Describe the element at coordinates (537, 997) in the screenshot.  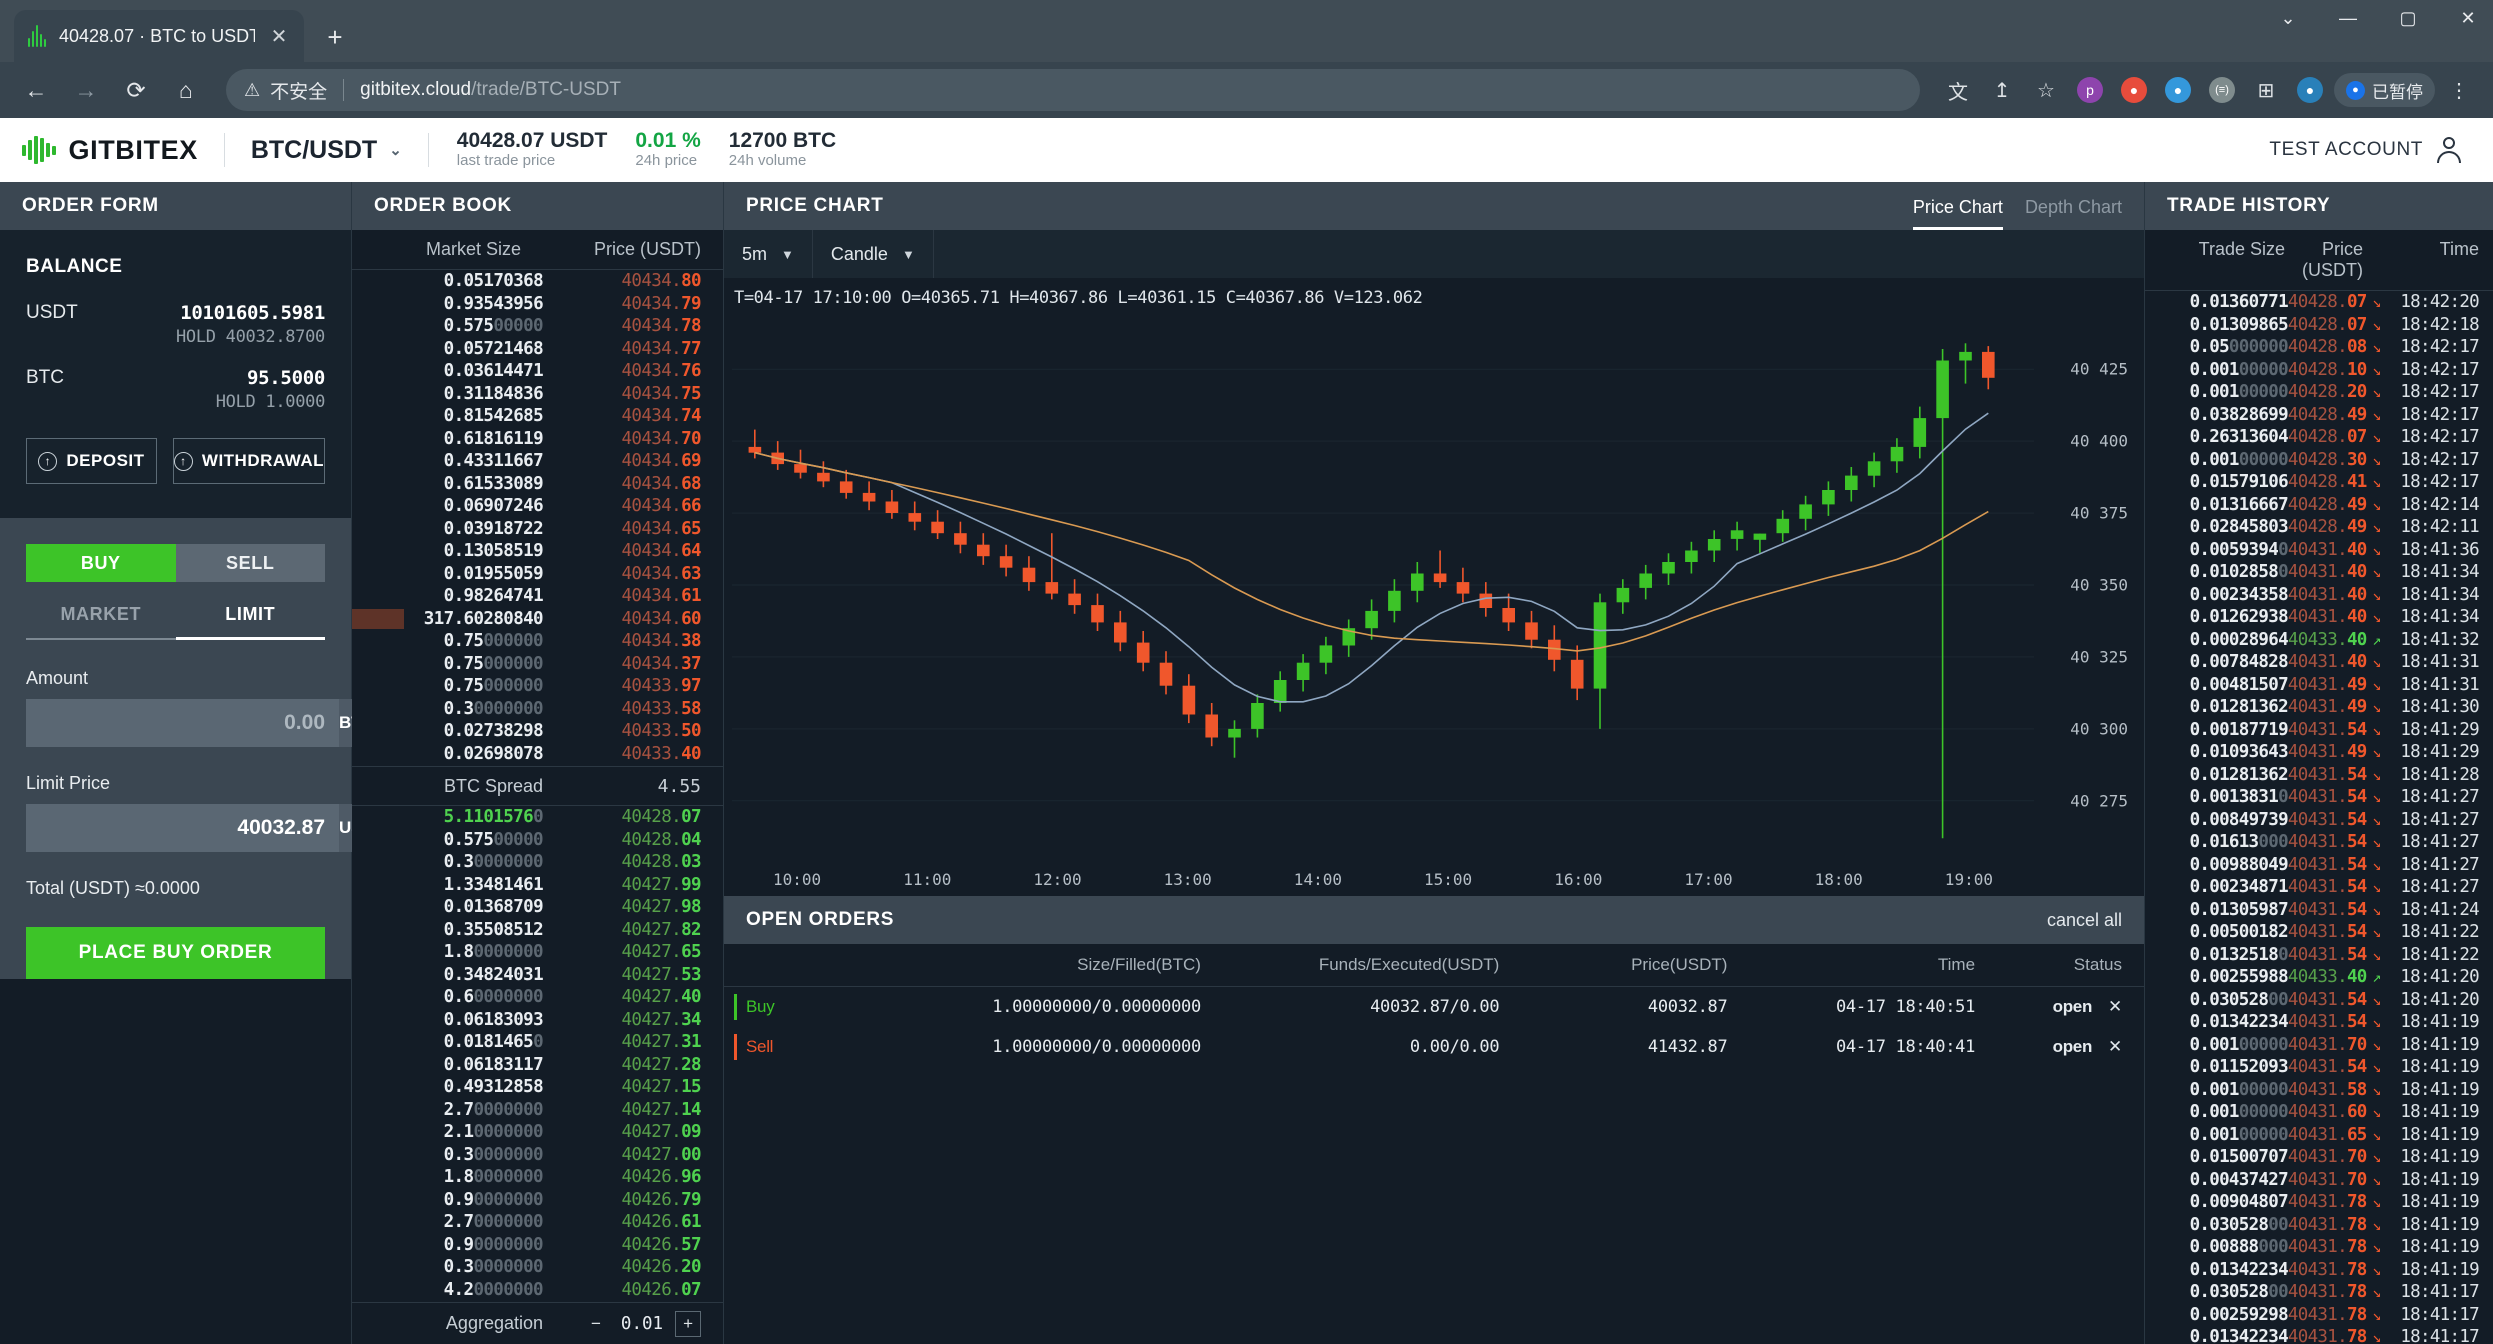
I see `order-book-row: 0.60000000 40427.40` at that location.